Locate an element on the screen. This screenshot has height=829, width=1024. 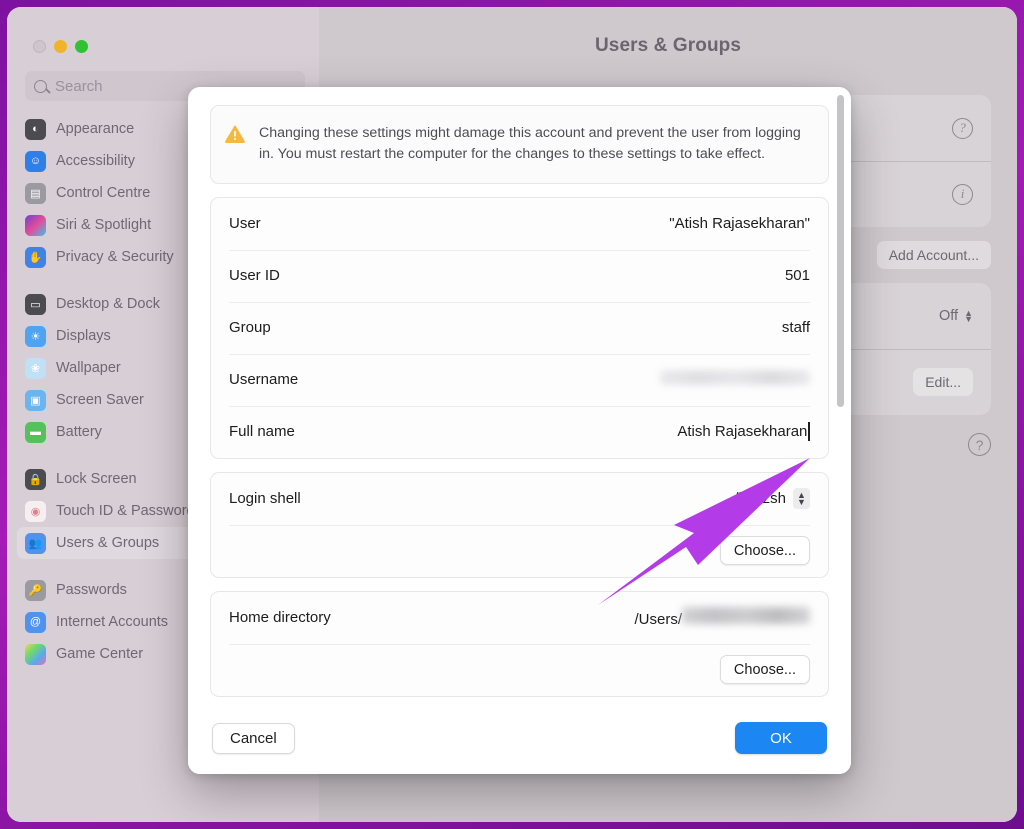
sidebar-item-label: Privacy & Security is located at coordinates (115, 257).